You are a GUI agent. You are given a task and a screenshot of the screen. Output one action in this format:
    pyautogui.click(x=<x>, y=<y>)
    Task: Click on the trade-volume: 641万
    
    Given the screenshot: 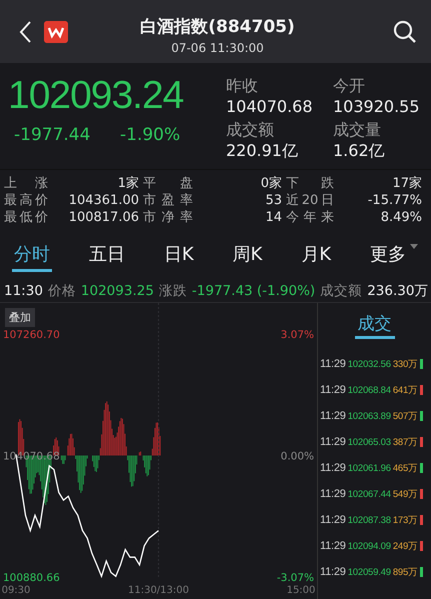 What is the action you would take?
    pyautogui.click(x=405, y=390)
    